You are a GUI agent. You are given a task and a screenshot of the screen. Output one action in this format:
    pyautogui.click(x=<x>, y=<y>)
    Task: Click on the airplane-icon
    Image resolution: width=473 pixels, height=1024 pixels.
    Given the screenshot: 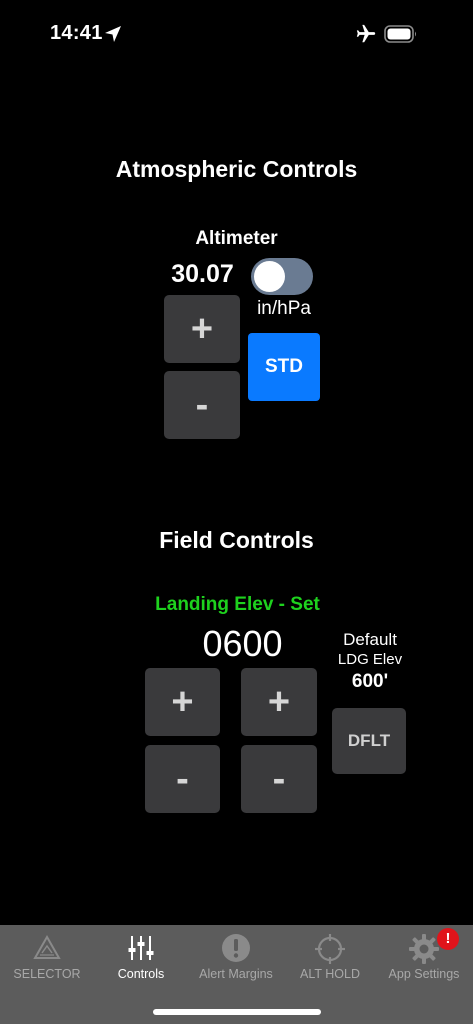 What is the action you would take?
    pyautogui.click(x=366, y=33)
    